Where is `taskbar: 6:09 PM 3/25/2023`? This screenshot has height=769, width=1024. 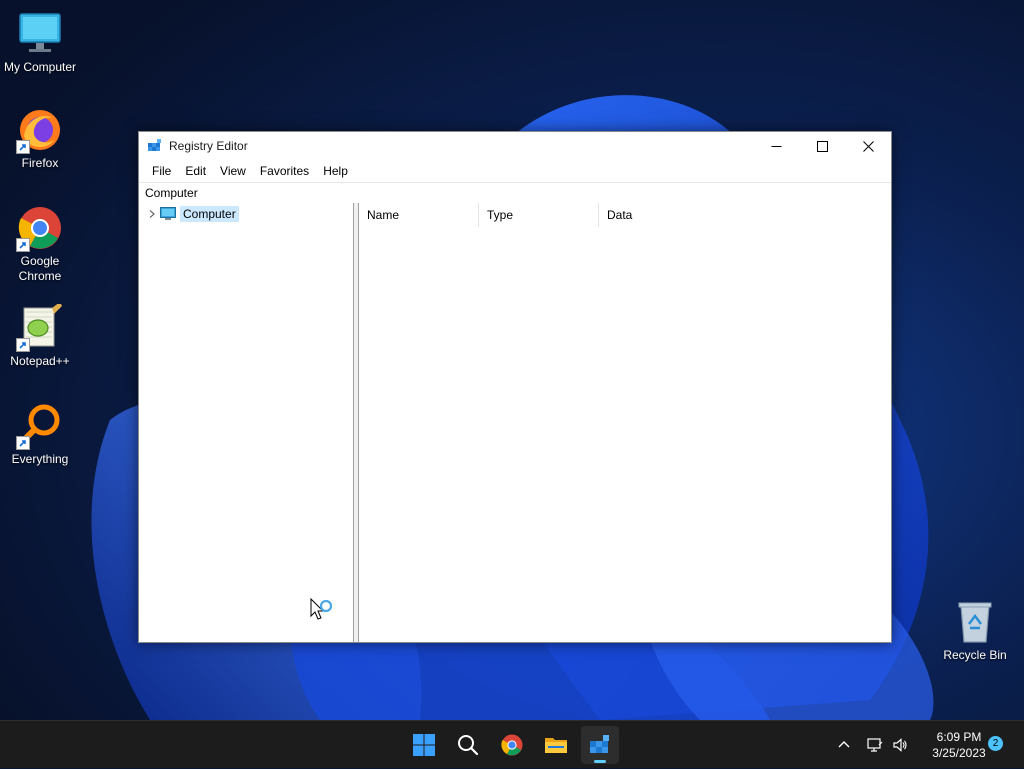 taskbar: 6:09 PM 3/25/2023 is located at coordinates (512, 744).